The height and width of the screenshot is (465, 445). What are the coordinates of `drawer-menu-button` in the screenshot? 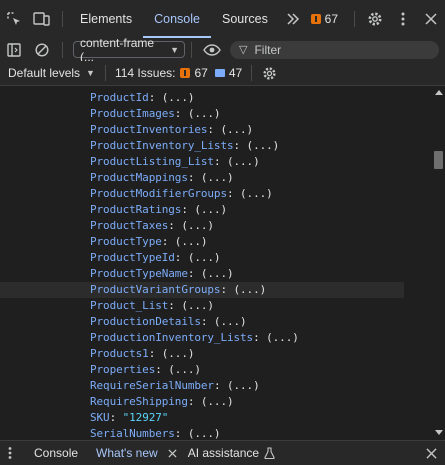 It's located at (10, 453).